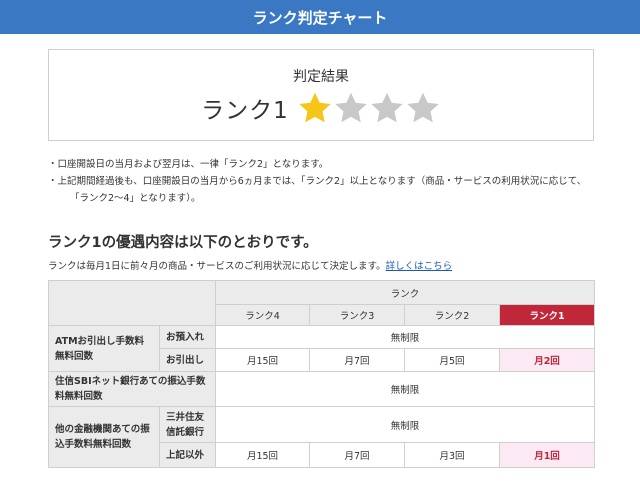  What do you see at coordinates (132, 303) in the screenshot?
I see `table-corner-cell` at bounding box center [132, 303].